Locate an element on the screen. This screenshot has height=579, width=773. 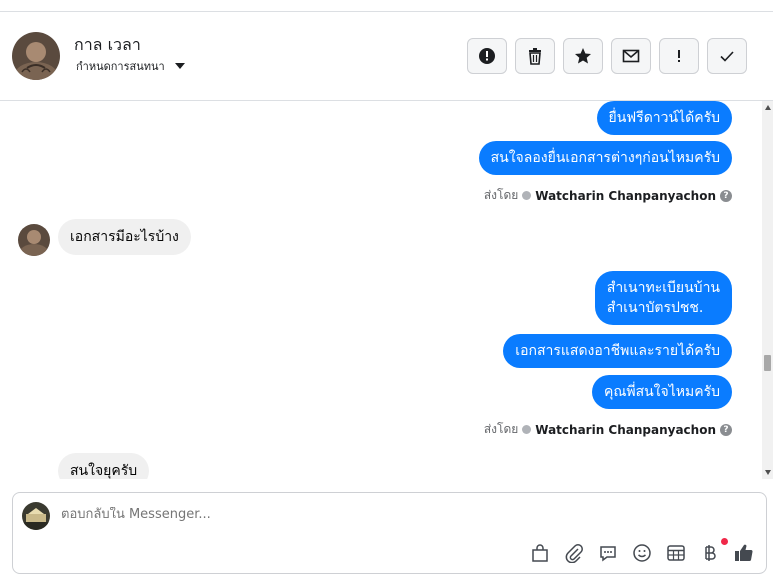
message-outgoing: ยื่นฟรีดาวน์ได้ครับ is located at coordinates (664, 118).